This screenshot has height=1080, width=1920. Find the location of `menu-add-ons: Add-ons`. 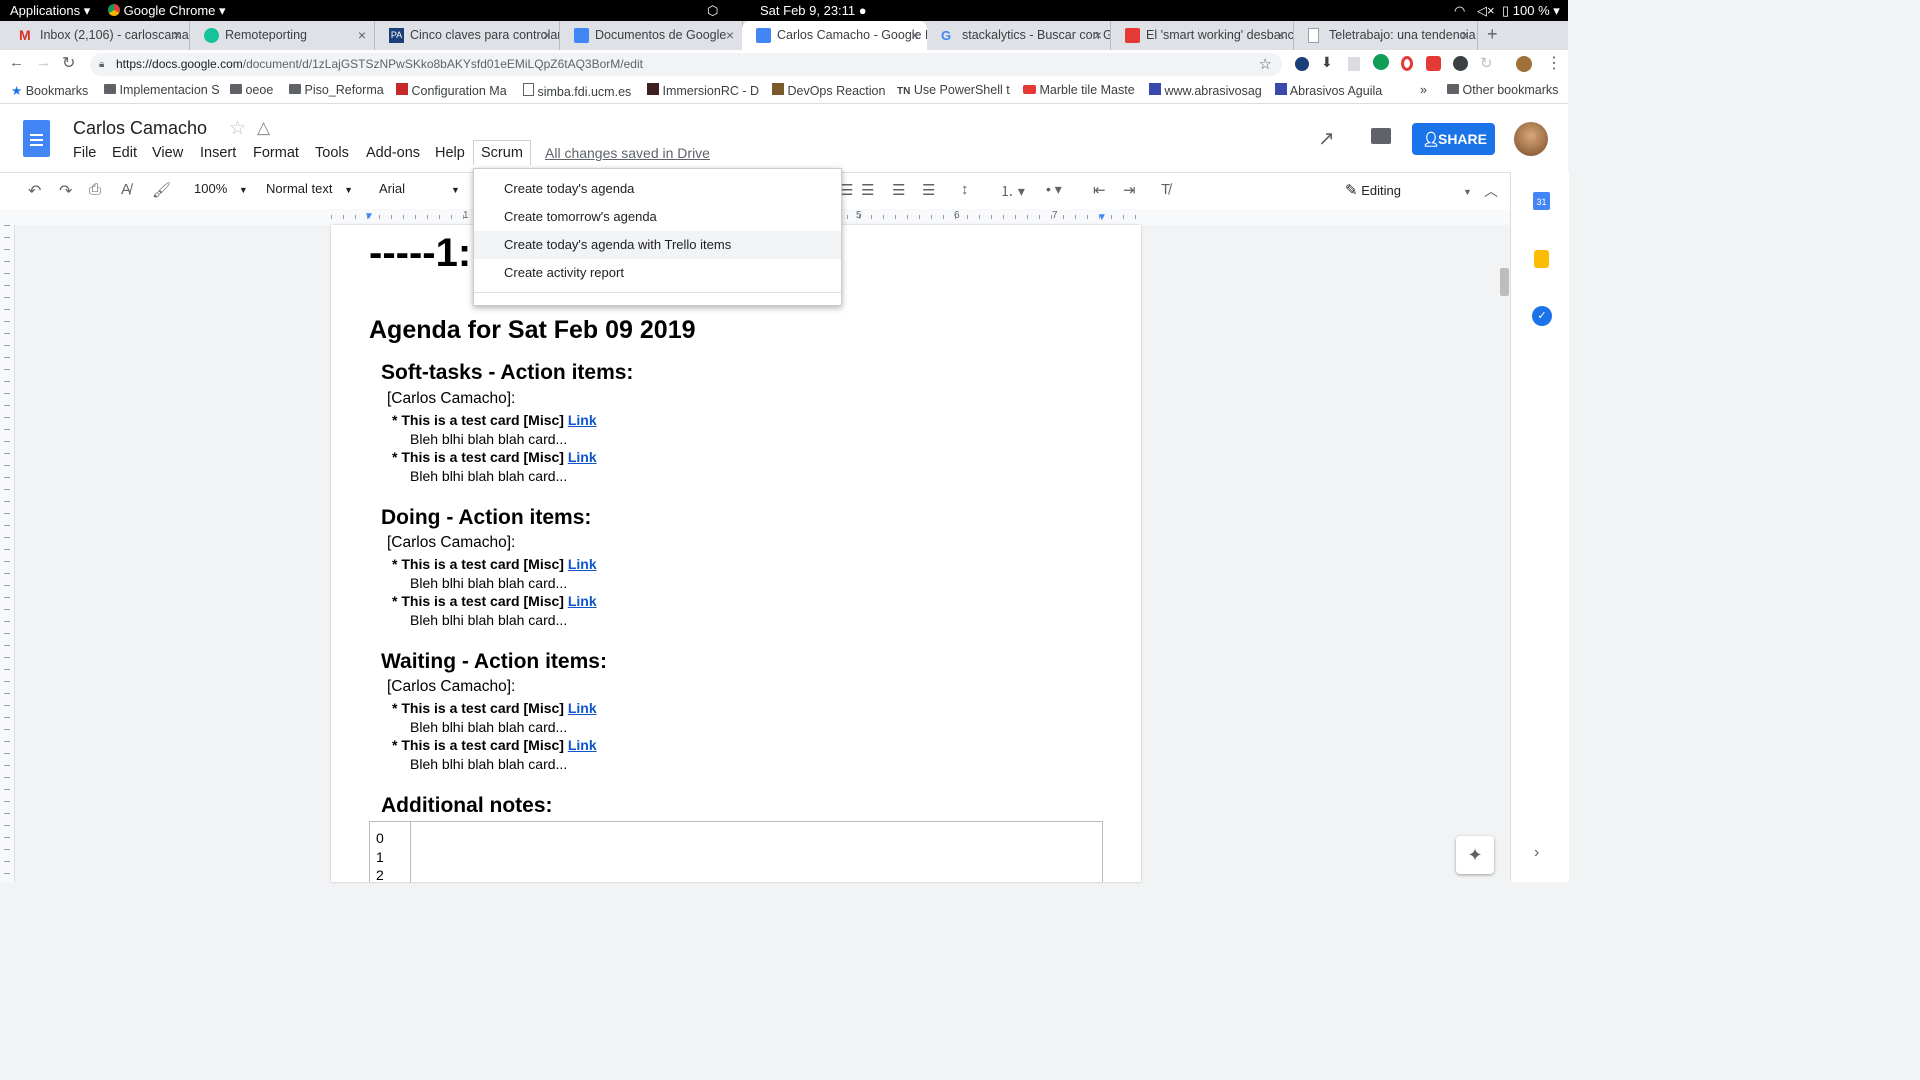

menu-add-ons: Add-ons is located at coordinates (393, 153).